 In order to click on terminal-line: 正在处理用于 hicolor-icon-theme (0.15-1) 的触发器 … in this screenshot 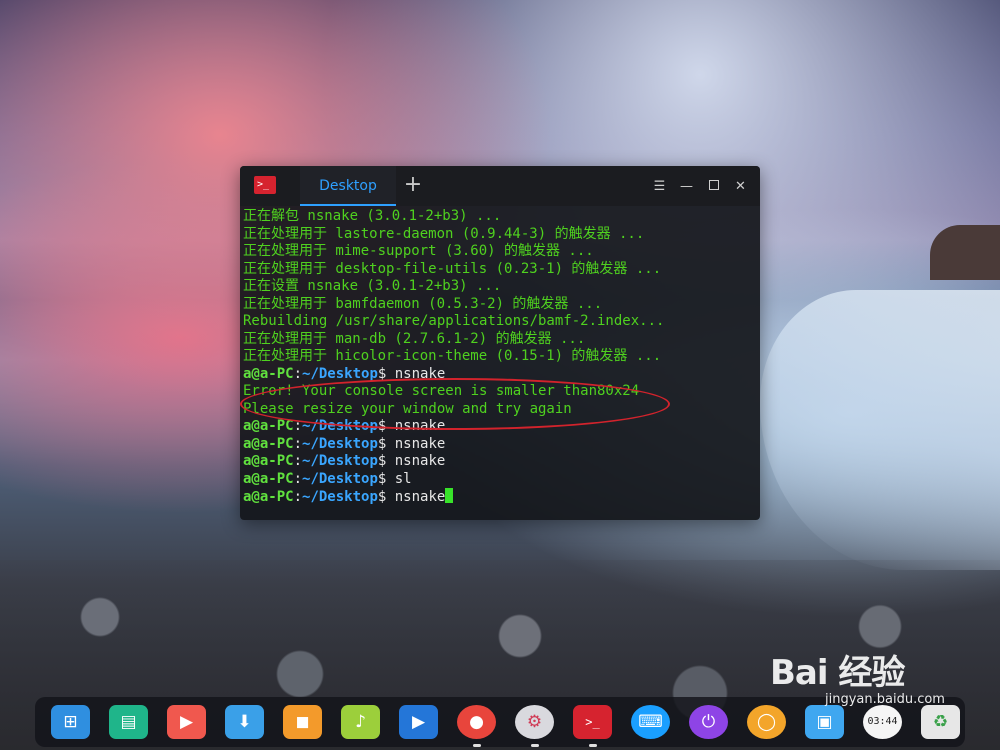, I will do `click(452, 356)`.